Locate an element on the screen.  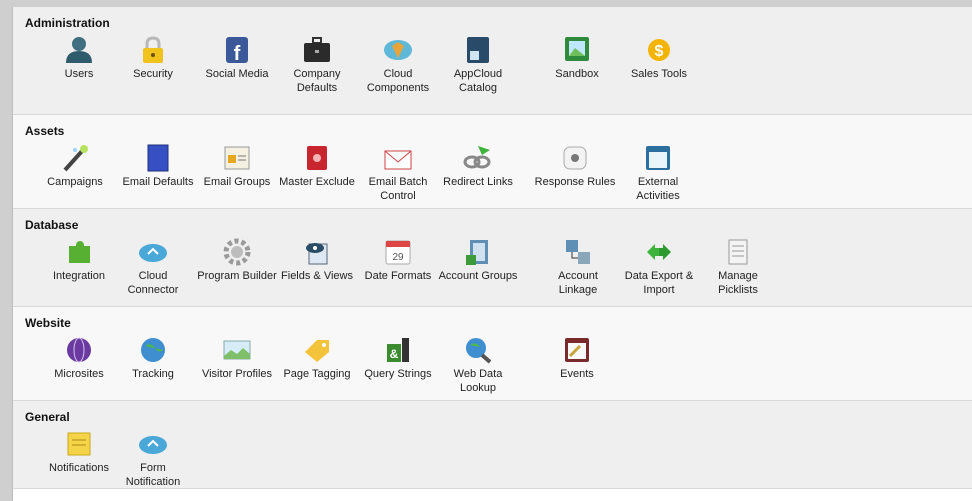
svg-text: 29 is located at coordinates (398, 257).